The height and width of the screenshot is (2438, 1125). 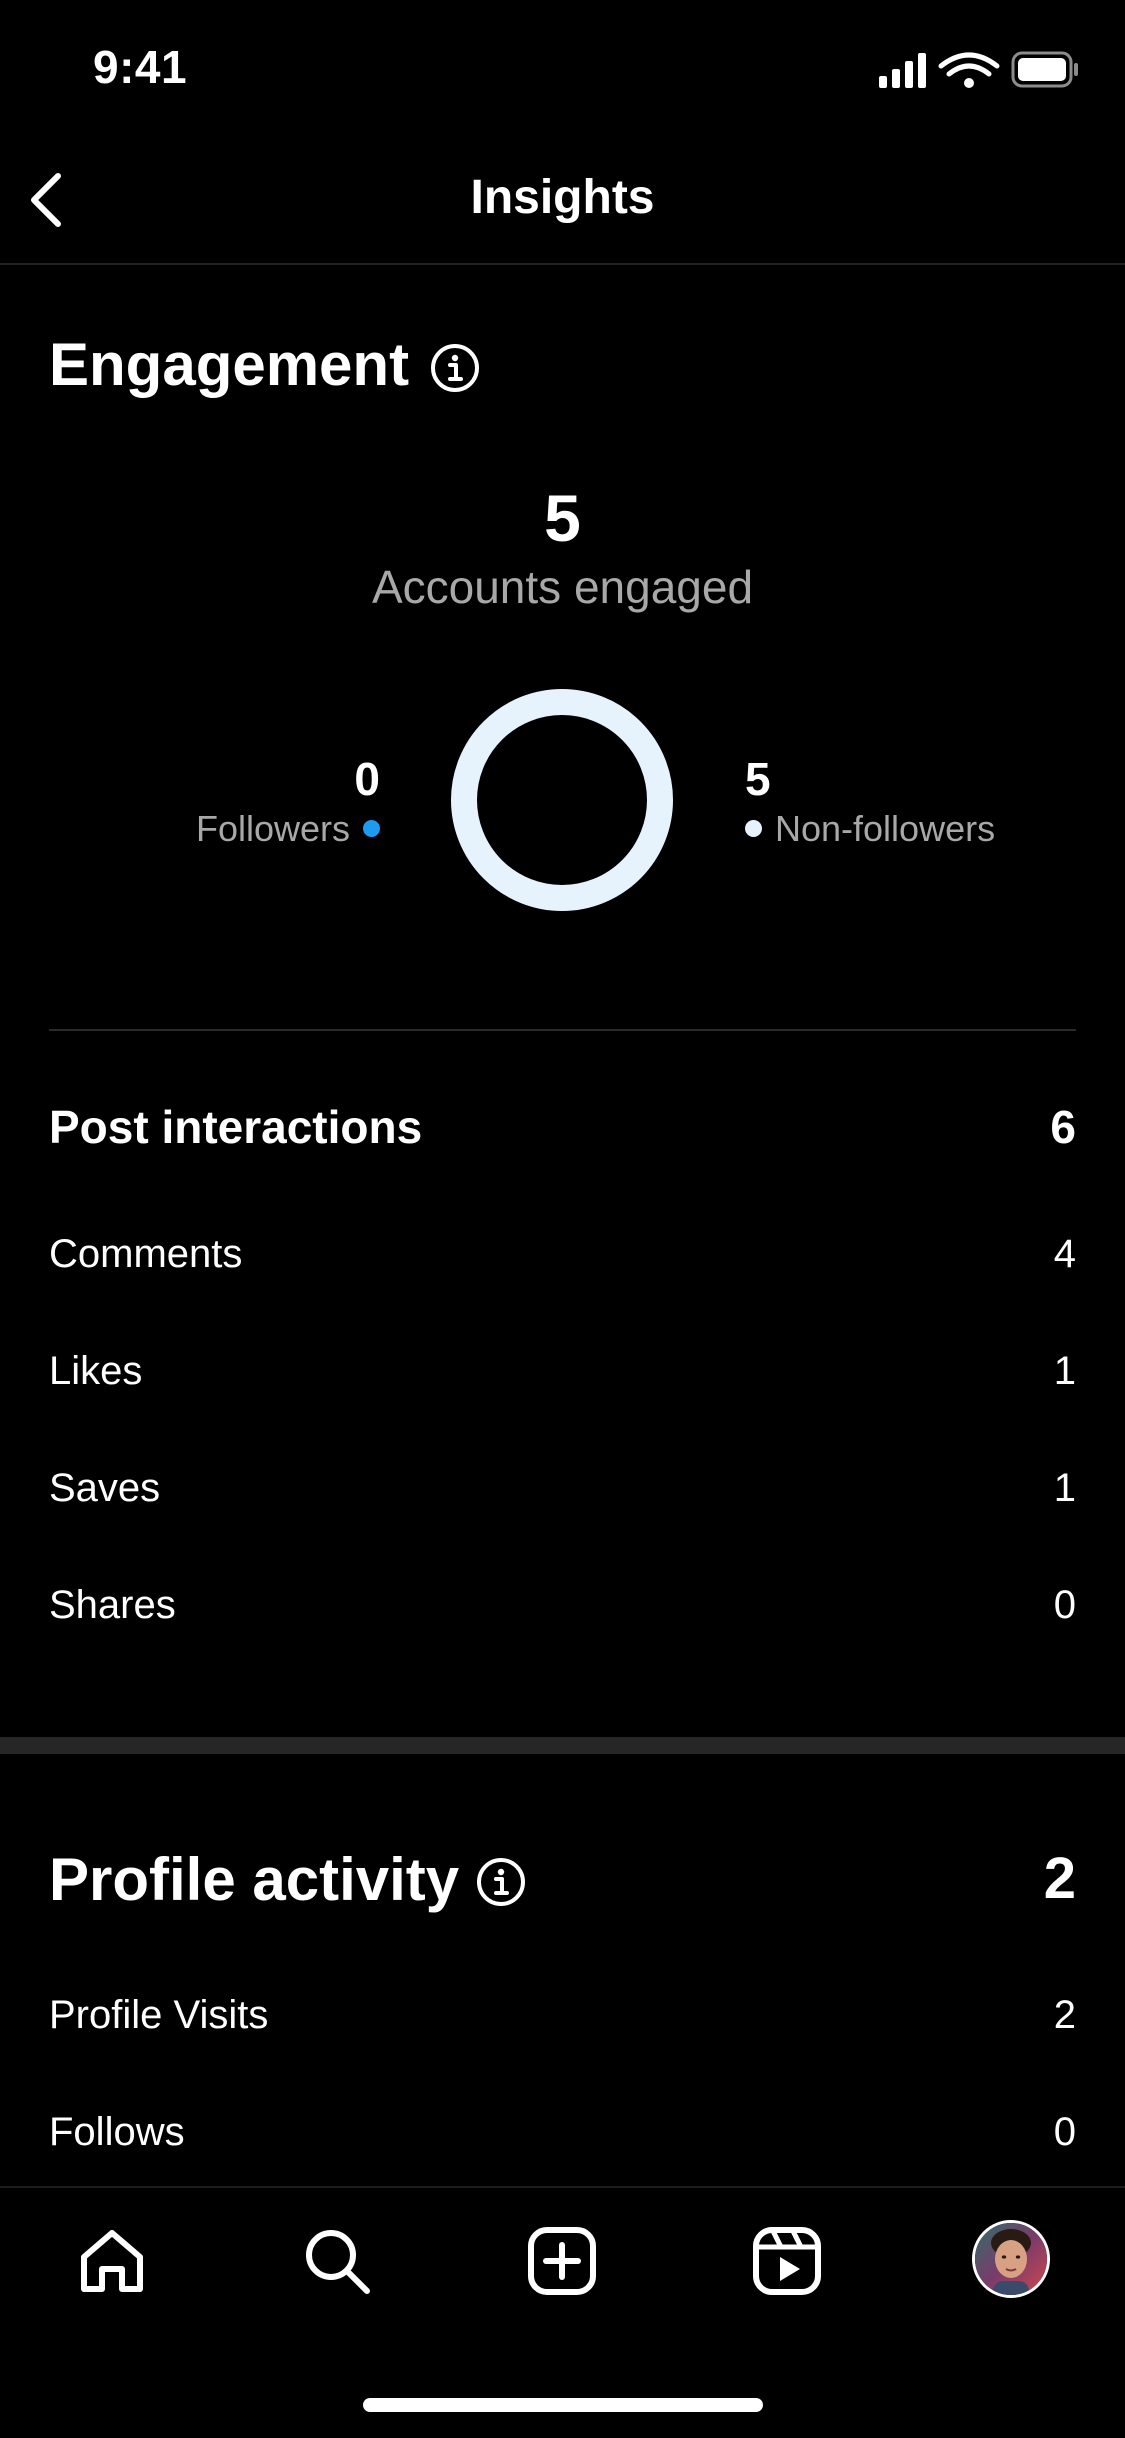 What do you see at coordinates (117, 2132) in the screenshot?
I see `list-item-label: Follows` at bounding box center [117, 2132].